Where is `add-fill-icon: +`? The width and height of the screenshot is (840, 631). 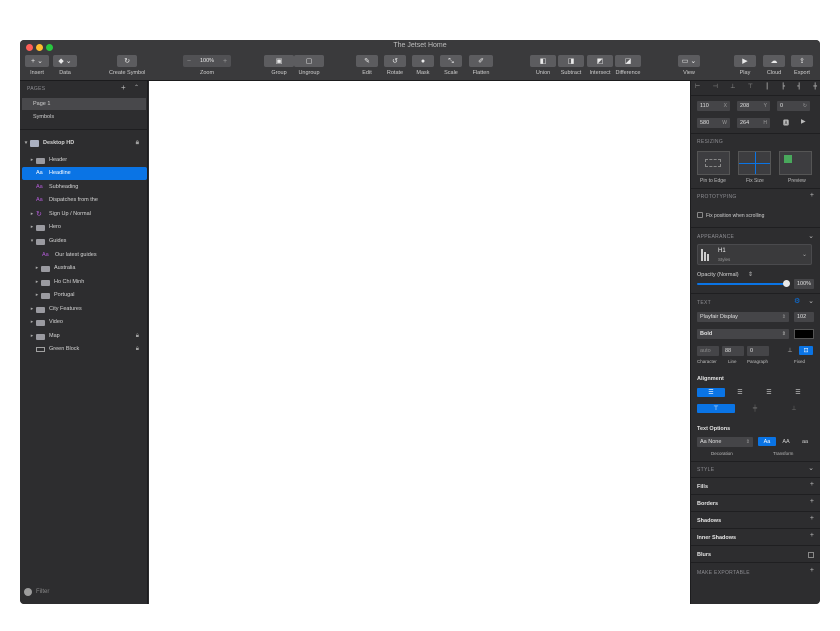 add-fill-icon: + is located at coordinates (812, 484).